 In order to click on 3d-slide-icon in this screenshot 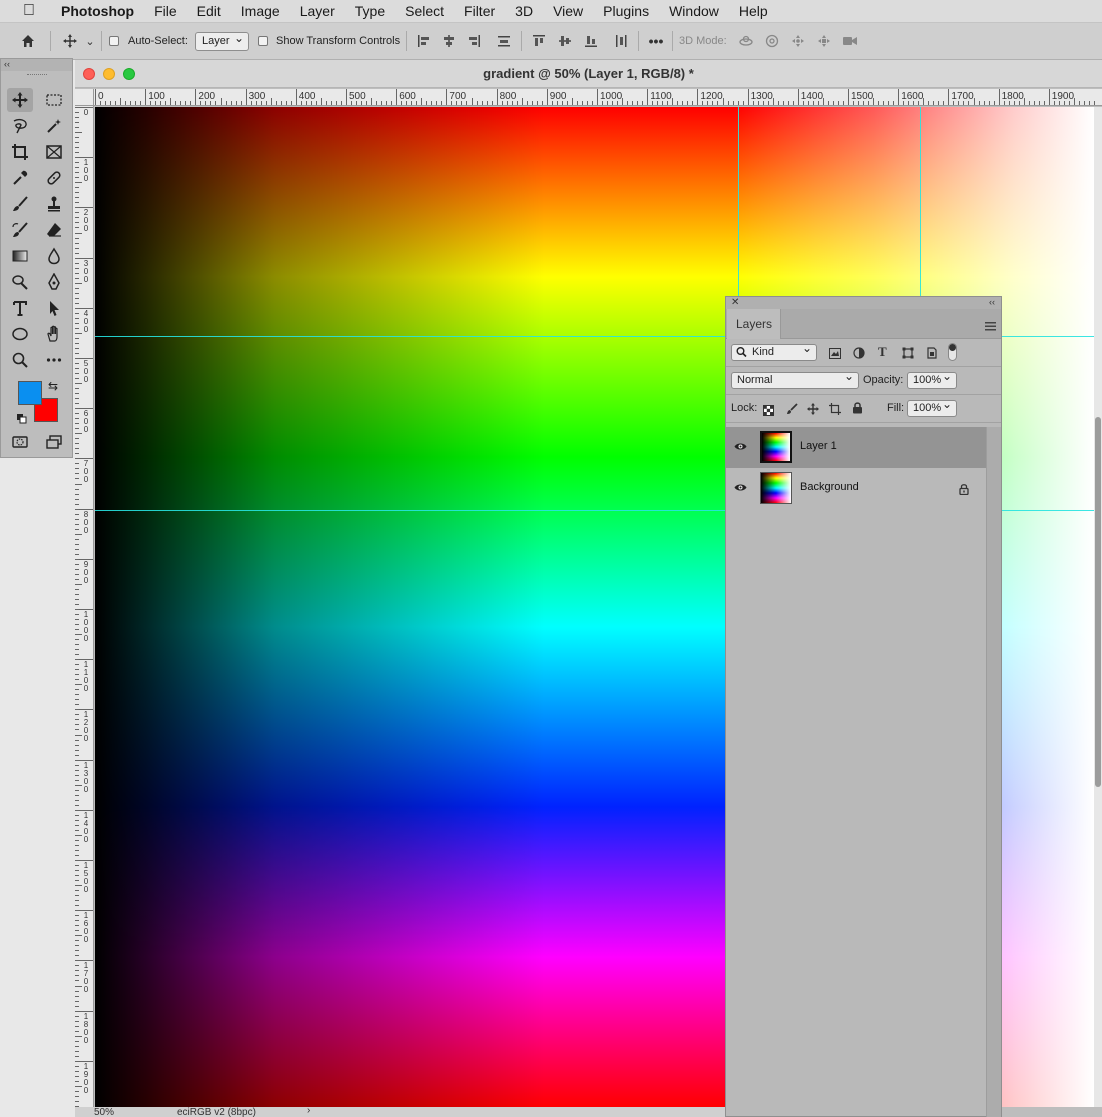, I will do `click(824, 41)`.